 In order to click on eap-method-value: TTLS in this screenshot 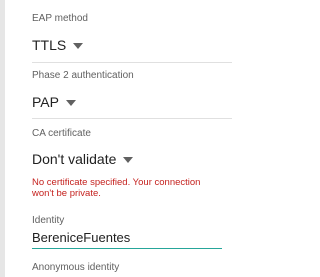, I will do `click(49, 45)`.